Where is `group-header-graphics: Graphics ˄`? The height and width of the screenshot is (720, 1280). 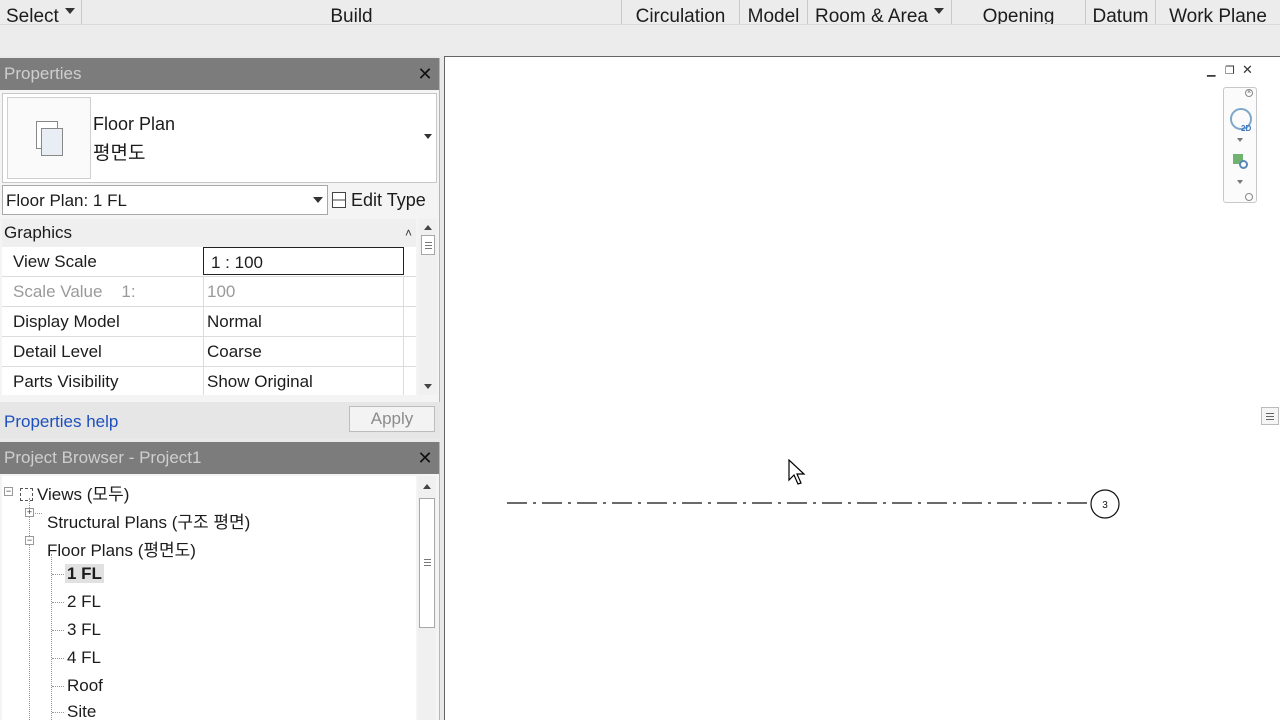
group-header-graphics: Graphics ˄ is located at coordinates (209, 233).